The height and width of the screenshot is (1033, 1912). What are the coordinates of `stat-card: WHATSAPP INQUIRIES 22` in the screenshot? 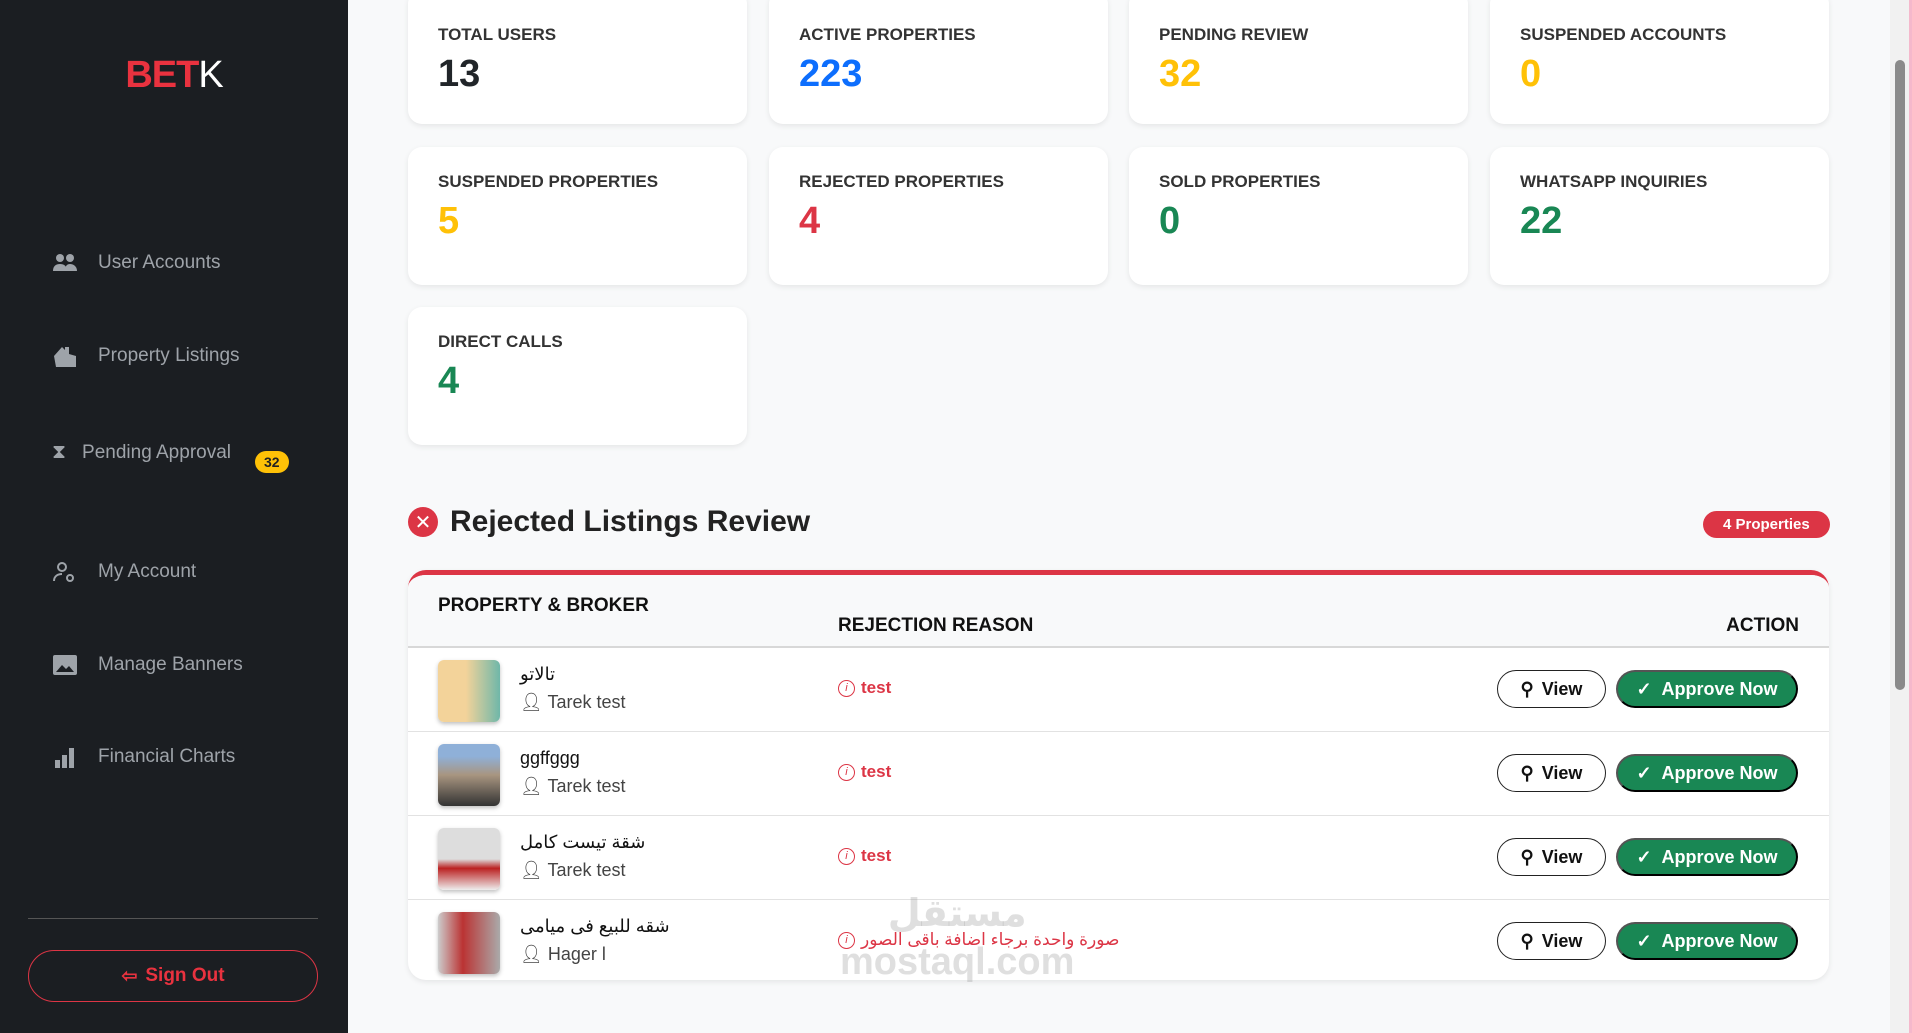 It's located at (1659, 216).